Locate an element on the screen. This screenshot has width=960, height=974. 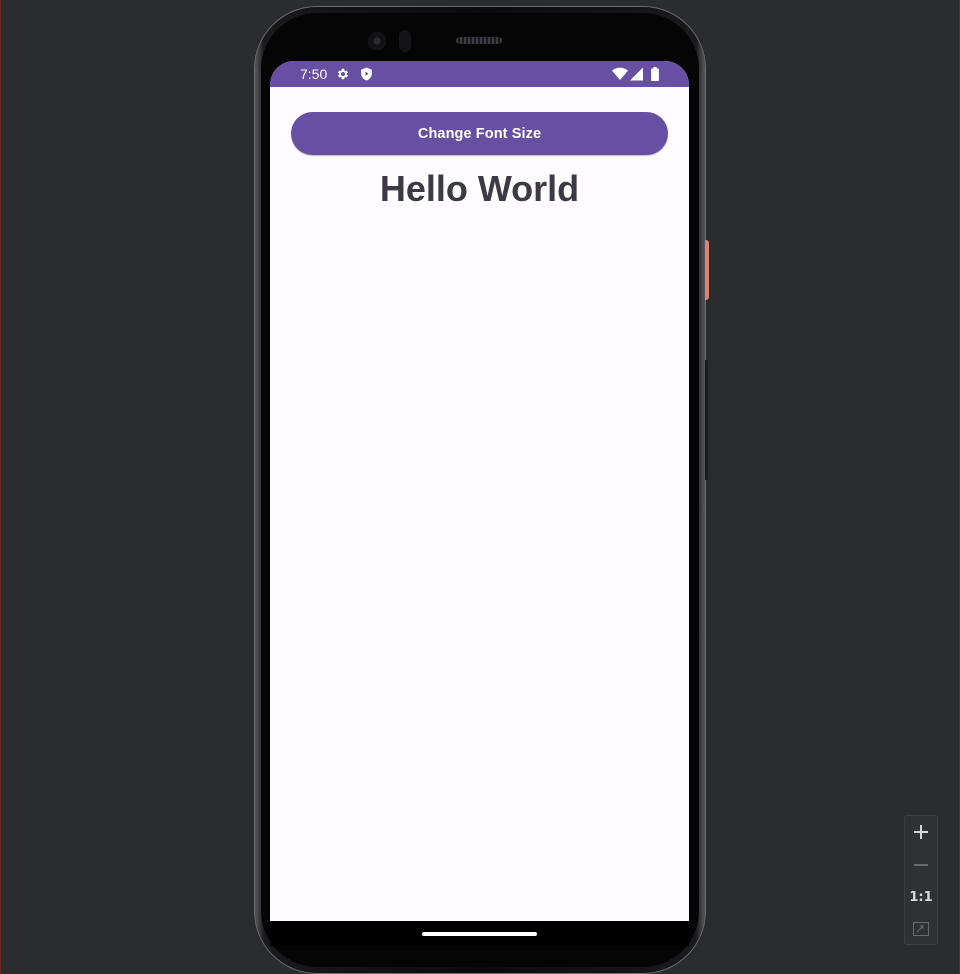
gesture-nav-bar is located at coordinates (479, 933).